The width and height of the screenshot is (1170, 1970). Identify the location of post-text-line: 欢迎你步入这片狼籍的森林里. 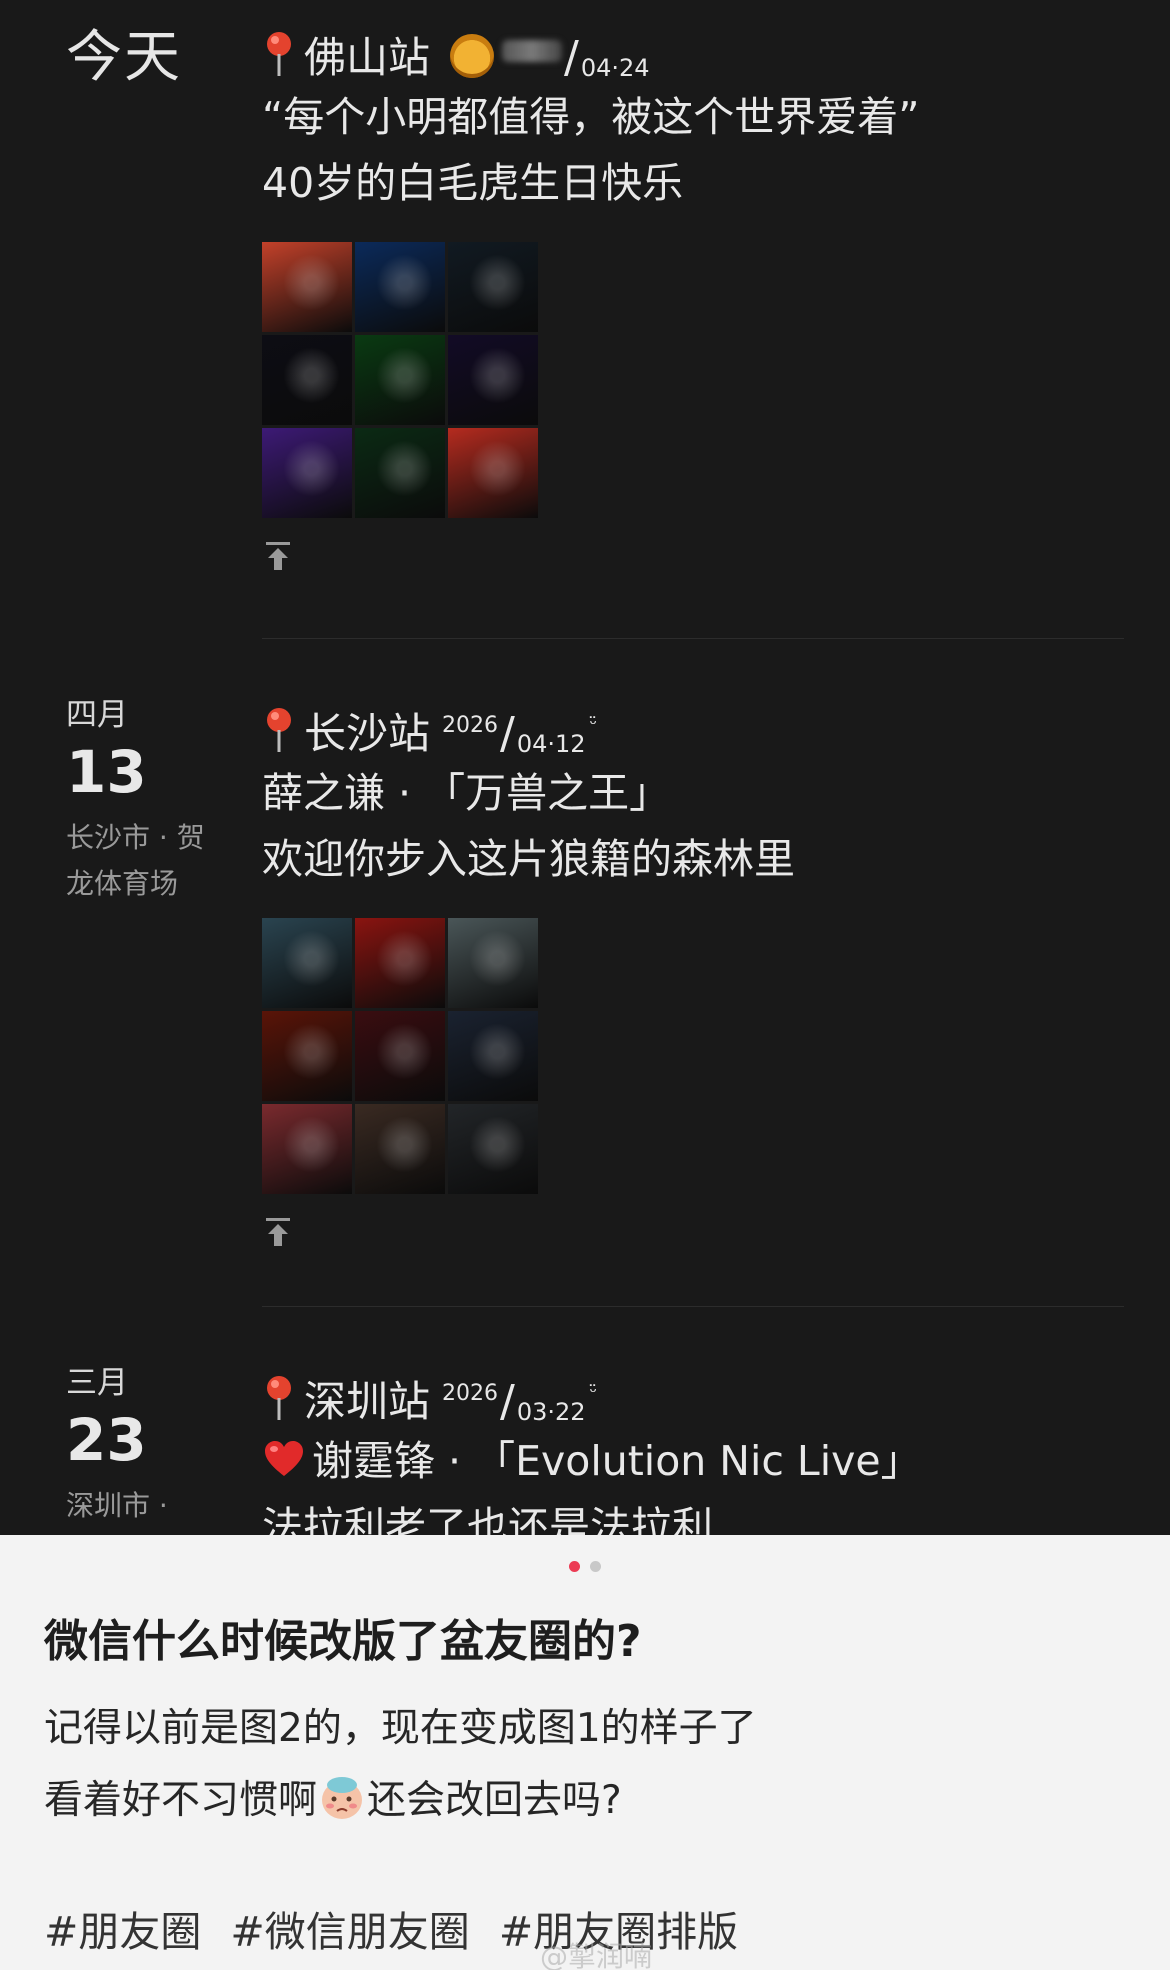
(528, 859).